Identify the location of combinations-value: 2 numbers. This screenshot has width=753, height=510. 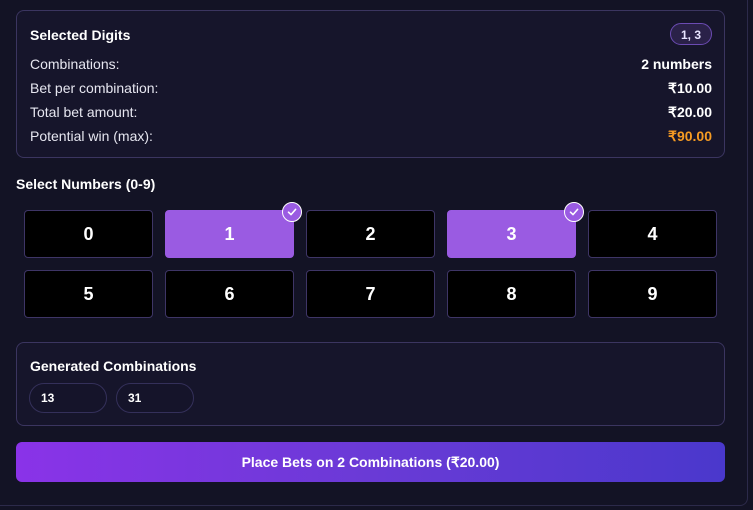
(676, 64).